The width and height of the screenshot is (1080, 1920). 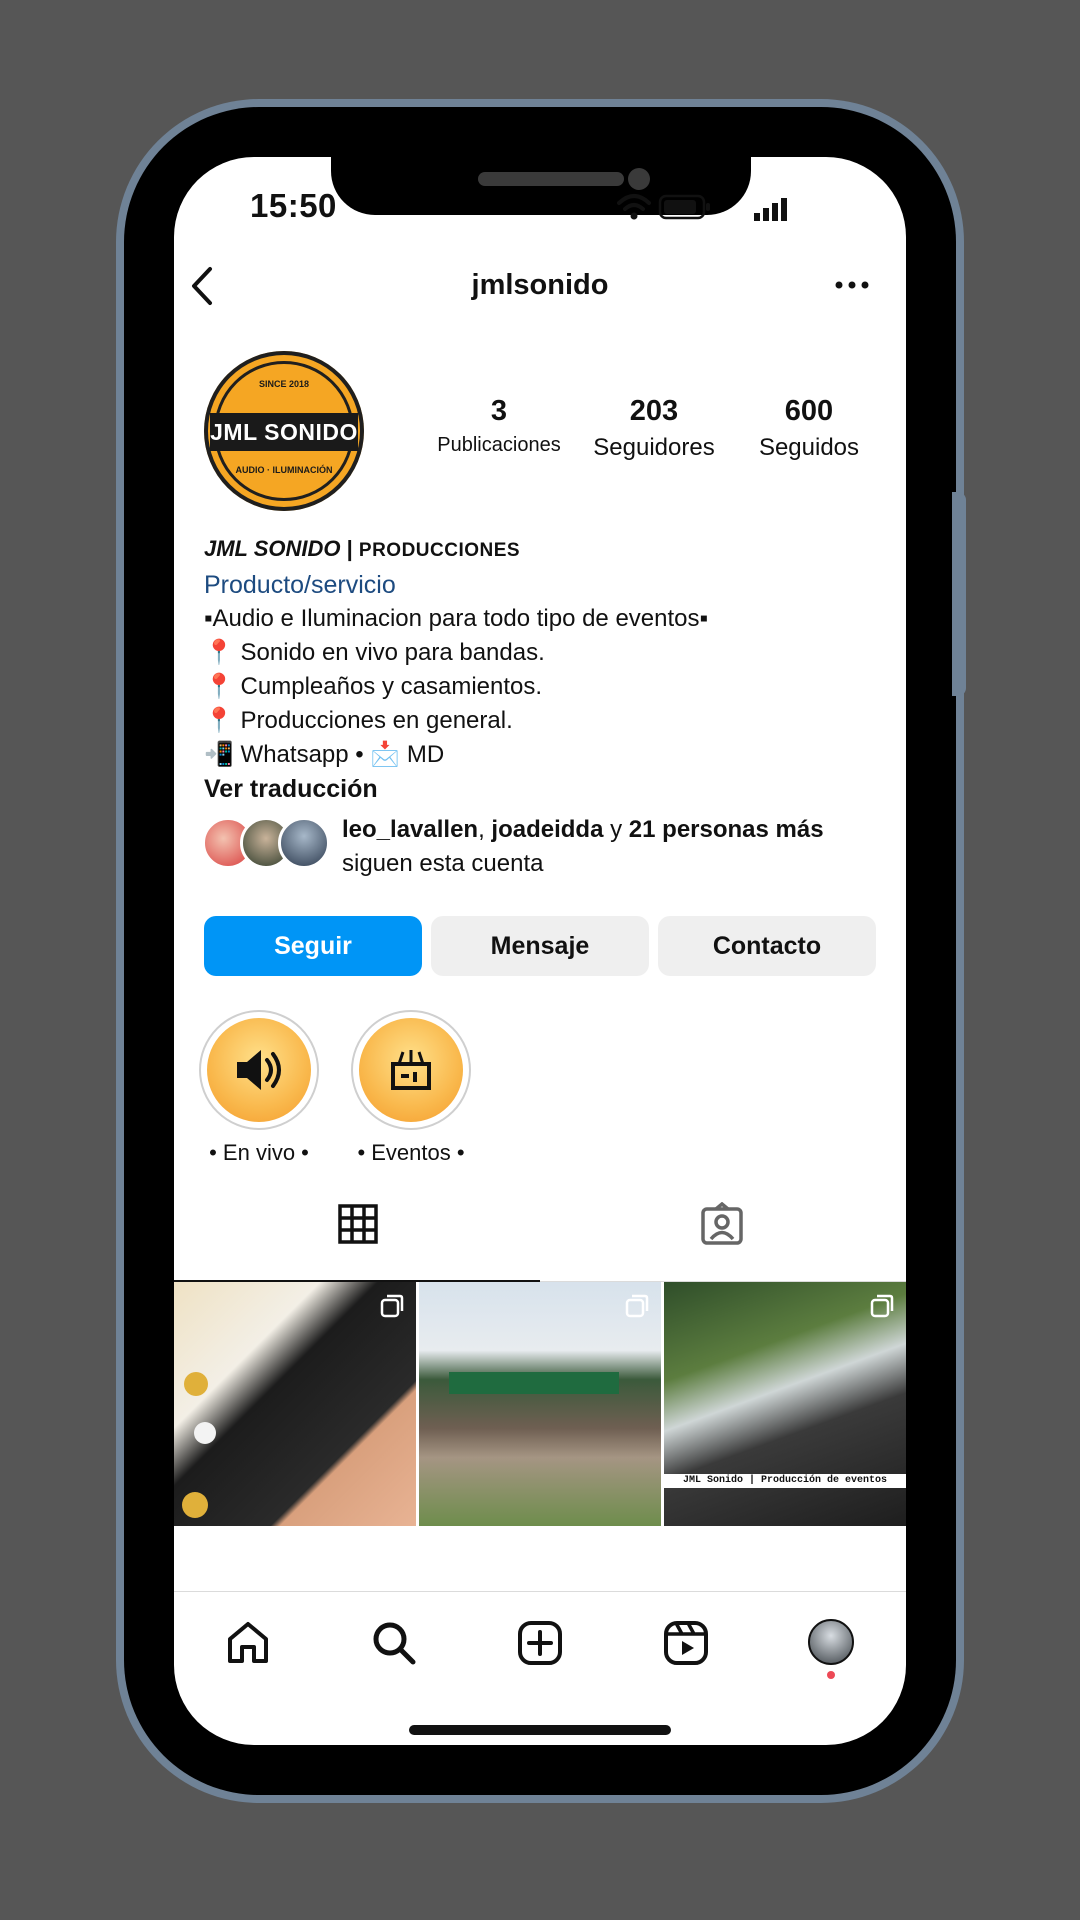 What do you see at coordinates (544, 789) in the screenshot?
I see `see-translation-link: Ver traducción` at bounding box center [544, 789].